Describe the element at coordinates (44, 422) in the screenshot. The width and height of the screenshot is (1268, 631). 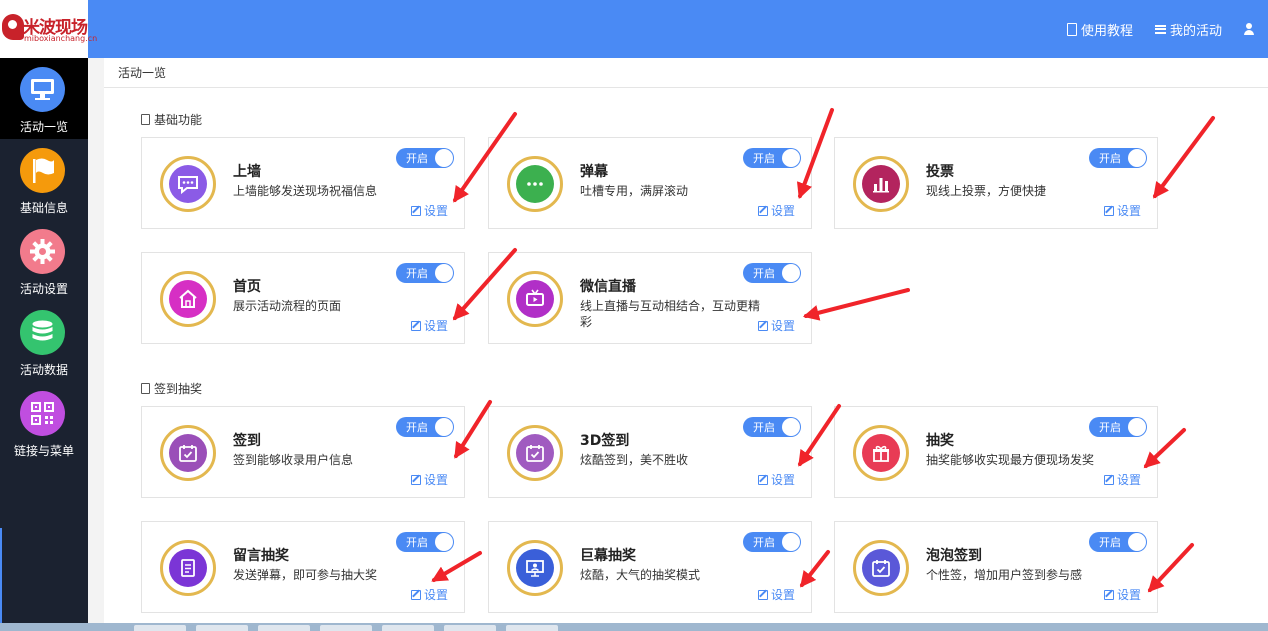
I see `sidebar-item-links-menu: 链接与菜单` at that location.